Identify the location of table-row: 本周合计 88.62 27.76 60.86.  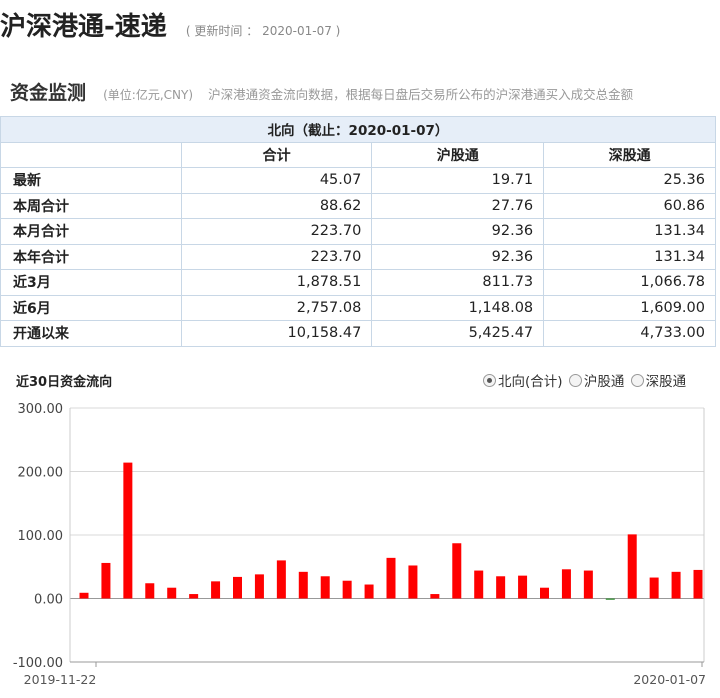
(358, 205).